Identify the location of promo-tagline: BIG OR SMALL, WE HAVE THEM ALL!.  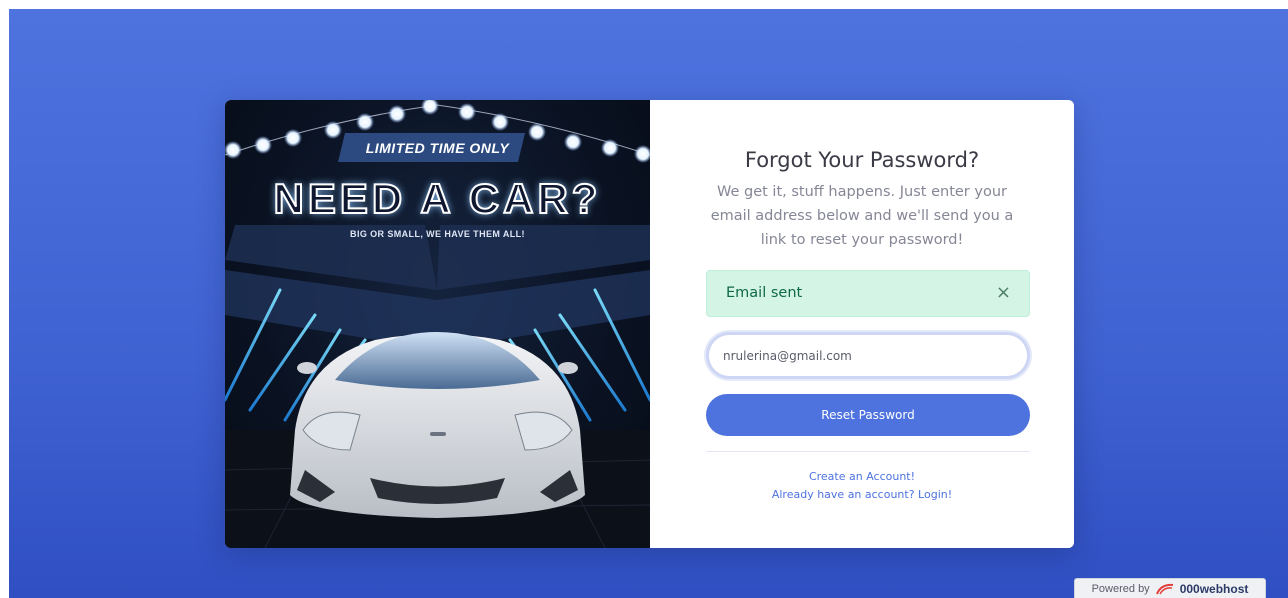
(437, 234).